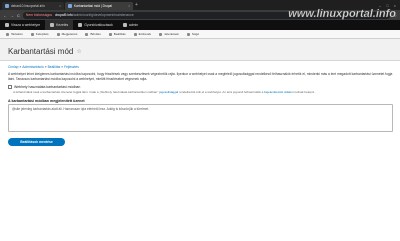 This screenshot has width=400, height=241. I want to click on tray-item-structure: Felépítés, so click(40, 34).